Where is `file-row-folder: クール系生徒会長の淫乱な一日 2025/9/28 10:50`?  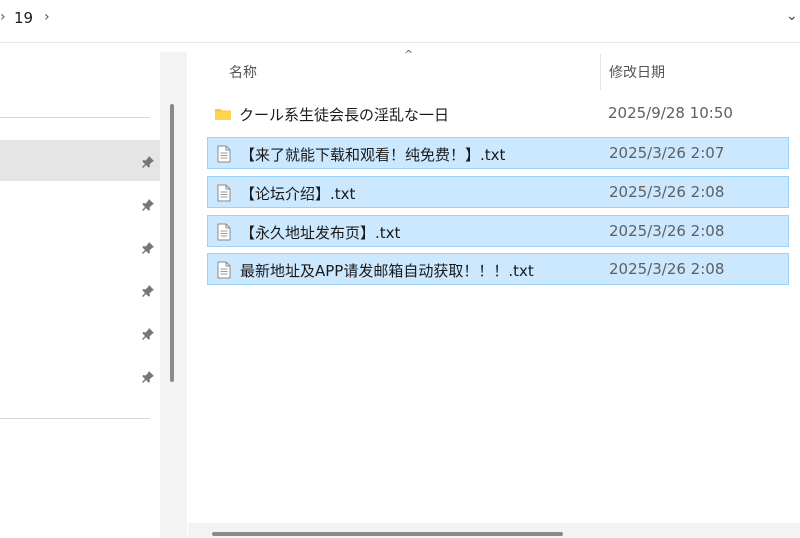
file-row-folder: クール系生徒会長の淫乱な一日 2025/9/28 10:50 is located at coordinates (498, 114).